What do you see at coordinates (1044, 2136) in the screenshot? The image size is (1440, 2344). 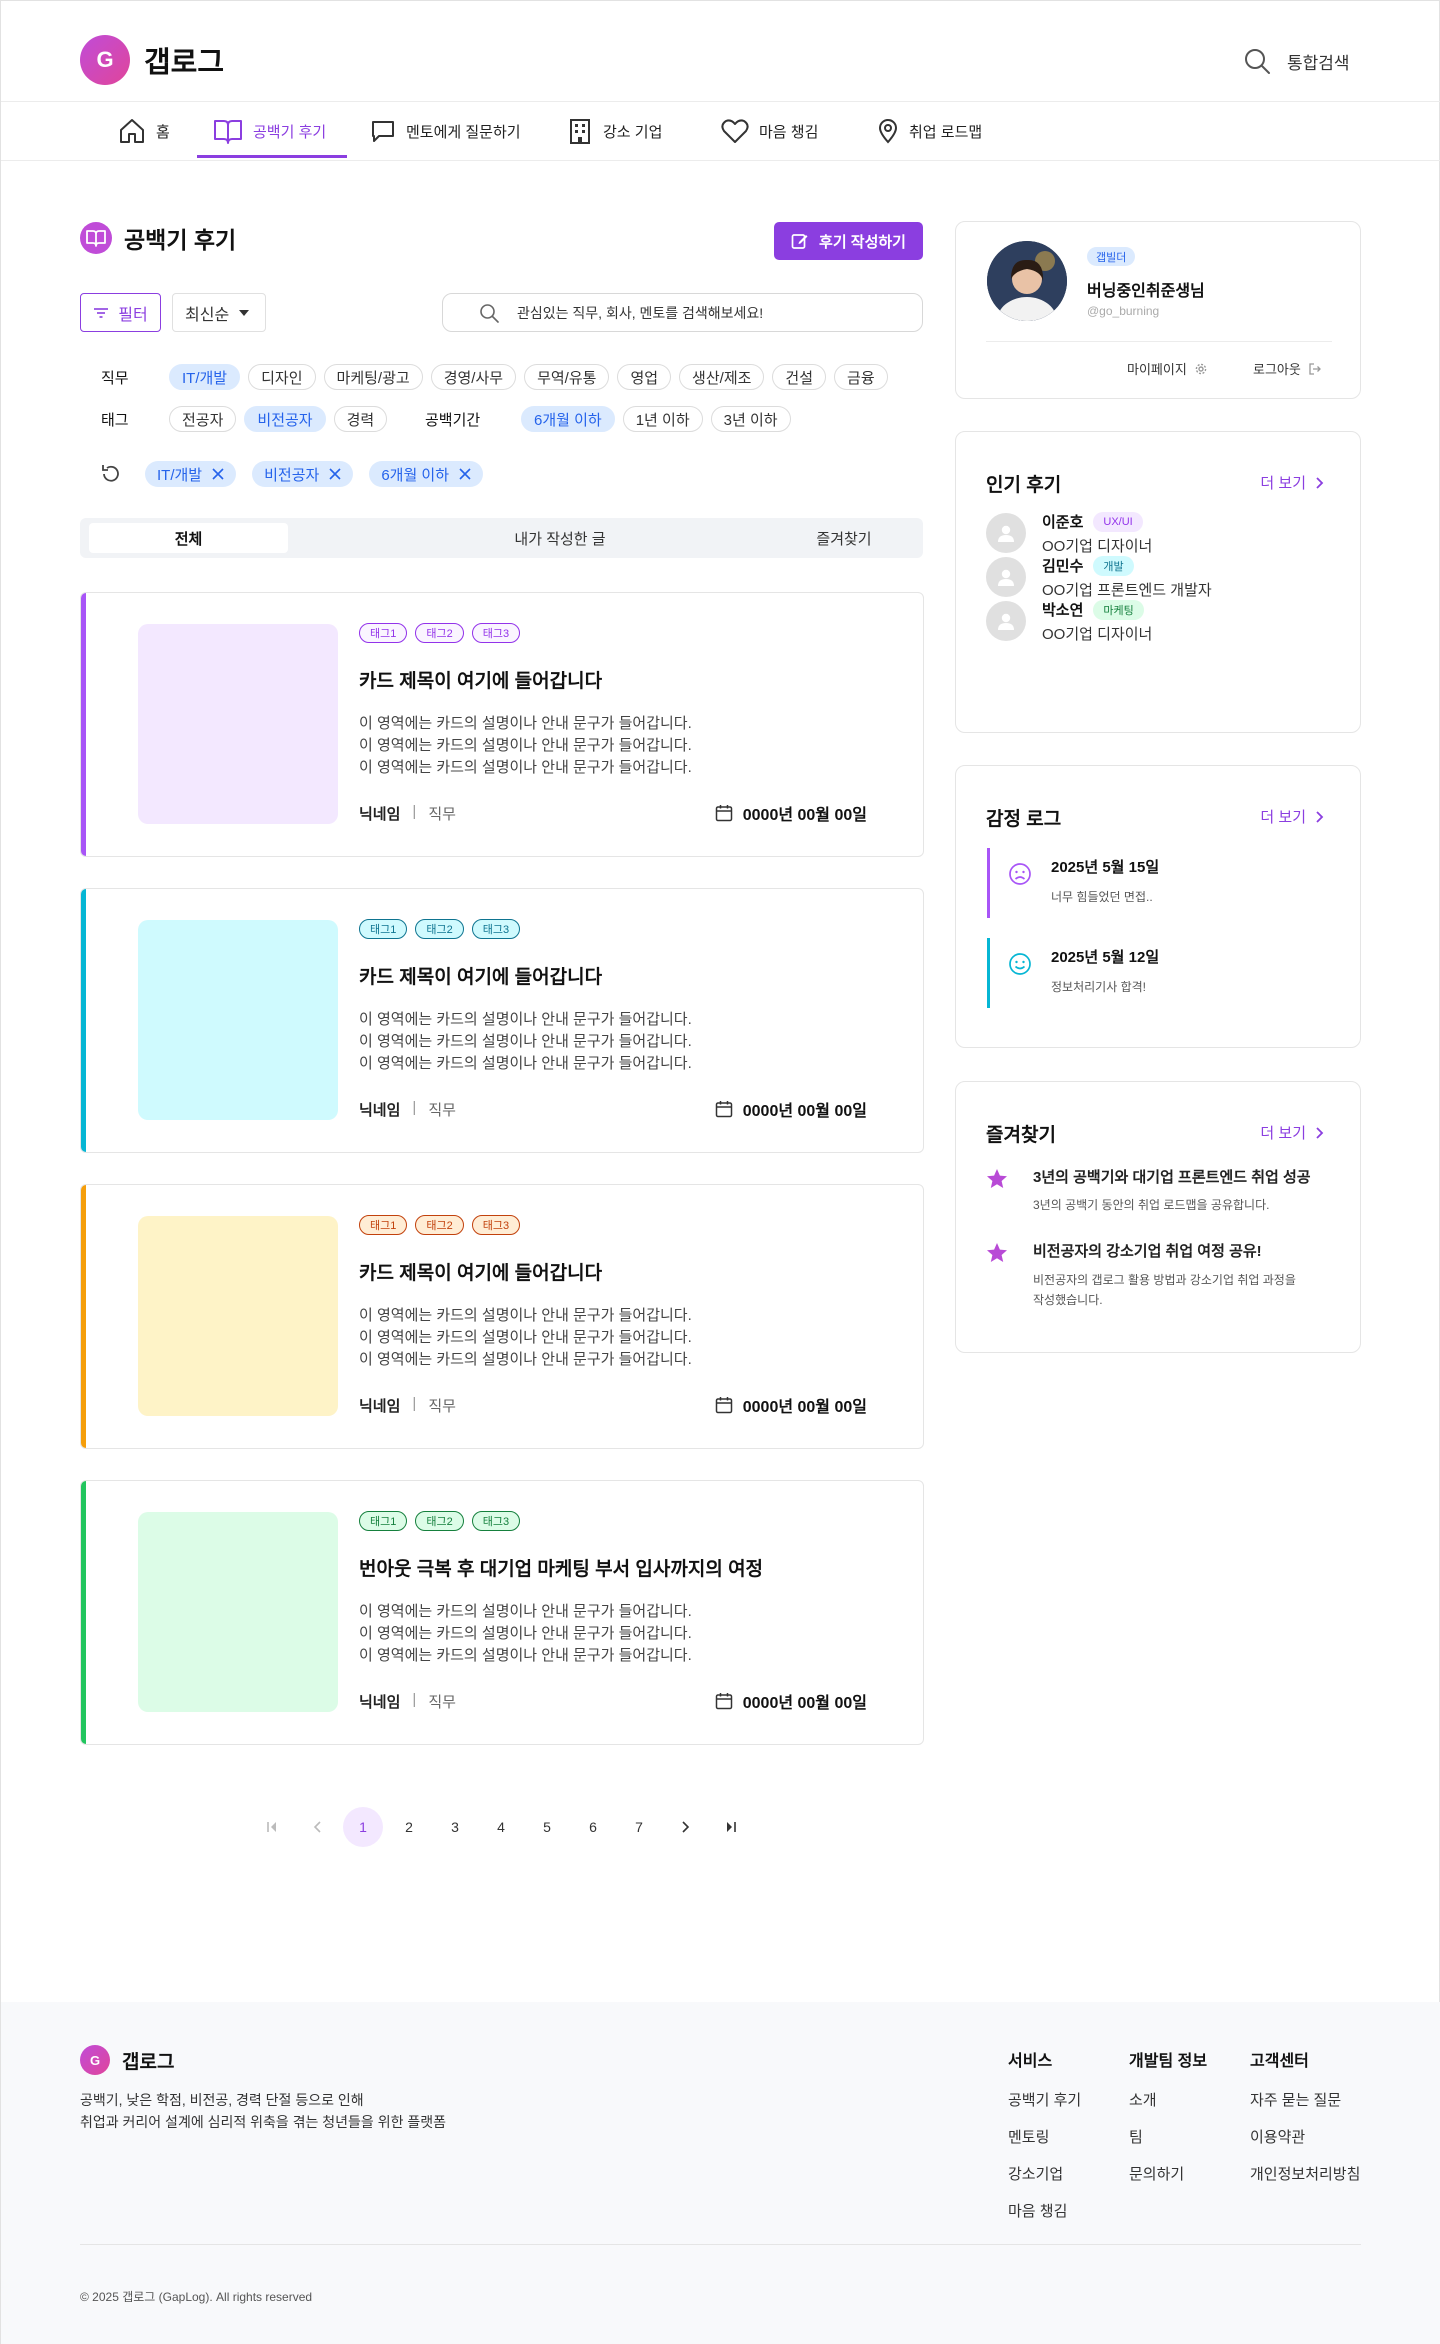 I see `footer-link: 멘토링` at bounding box center [1044, 2136].